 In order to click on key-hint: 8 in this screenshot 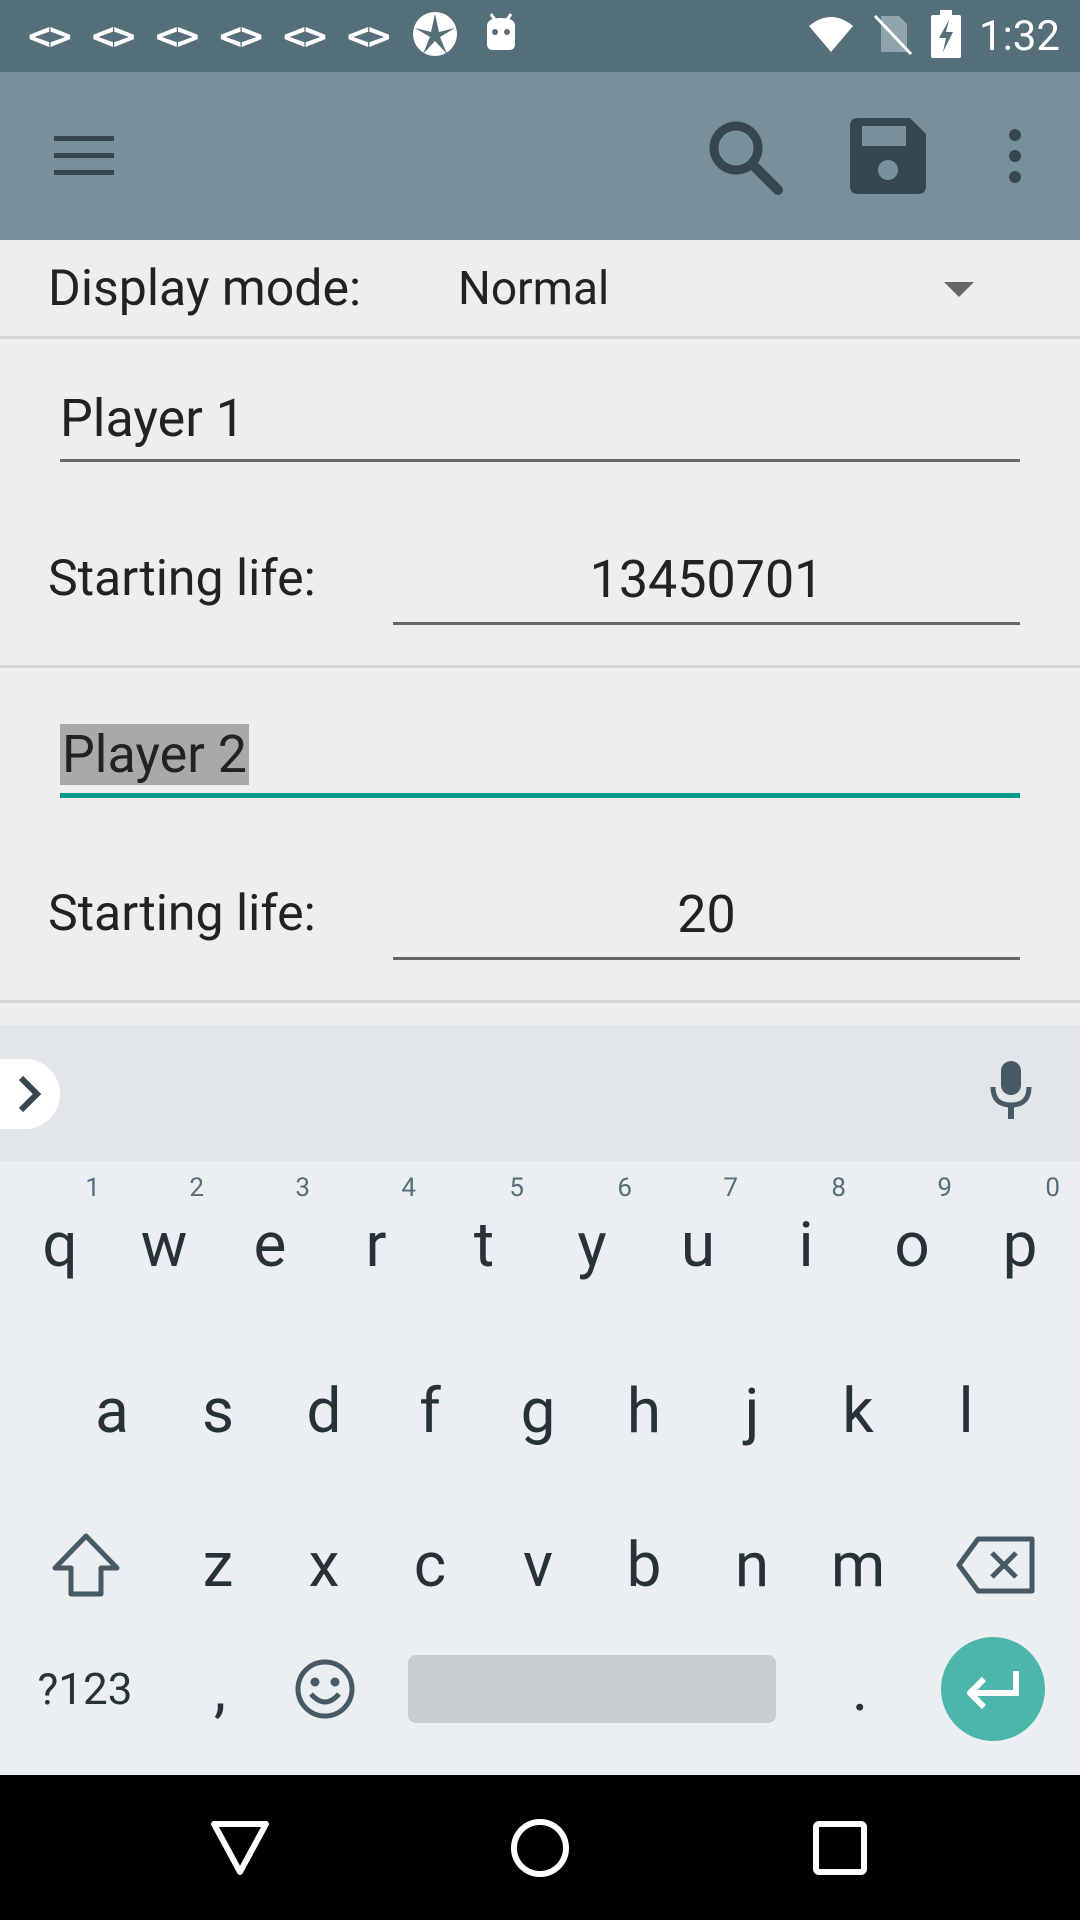, I will do `click(838, 1188)`.